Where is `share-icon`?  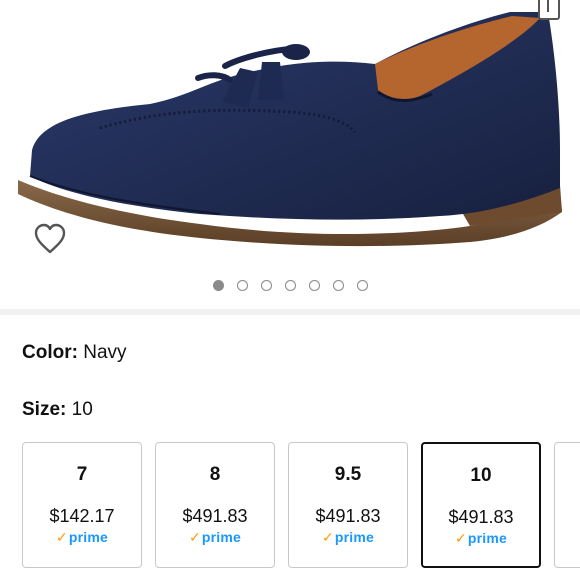 share-icon is located at coordinates (549, 10).